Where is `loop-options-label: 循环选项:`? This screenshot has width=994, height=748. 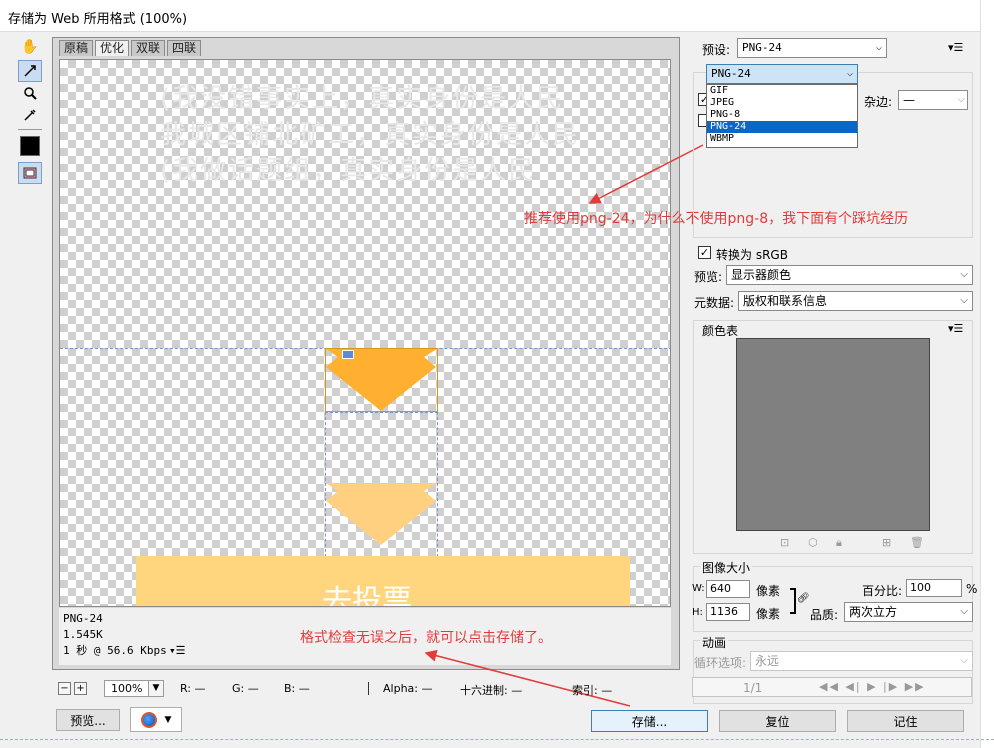
loop-options-label: 循环选项: is located at coordinates (720, 663).